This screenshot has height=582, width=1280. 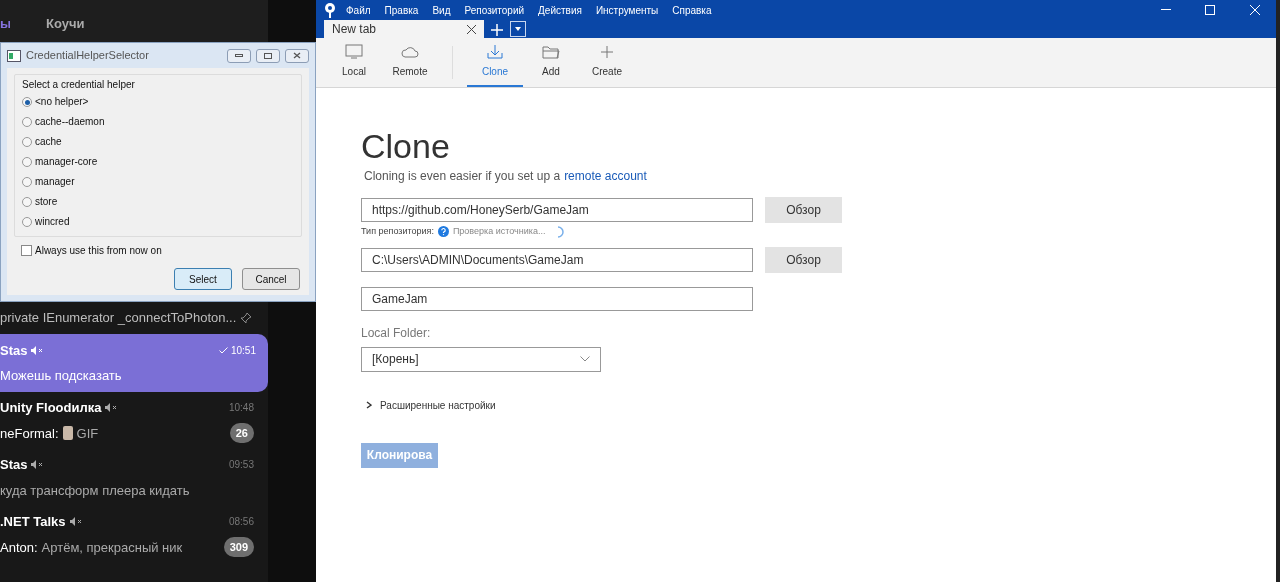 What do you see at coordinates (246, 318) in the screenshot?
I see `pin-icon` at bounding box center [246, 318].